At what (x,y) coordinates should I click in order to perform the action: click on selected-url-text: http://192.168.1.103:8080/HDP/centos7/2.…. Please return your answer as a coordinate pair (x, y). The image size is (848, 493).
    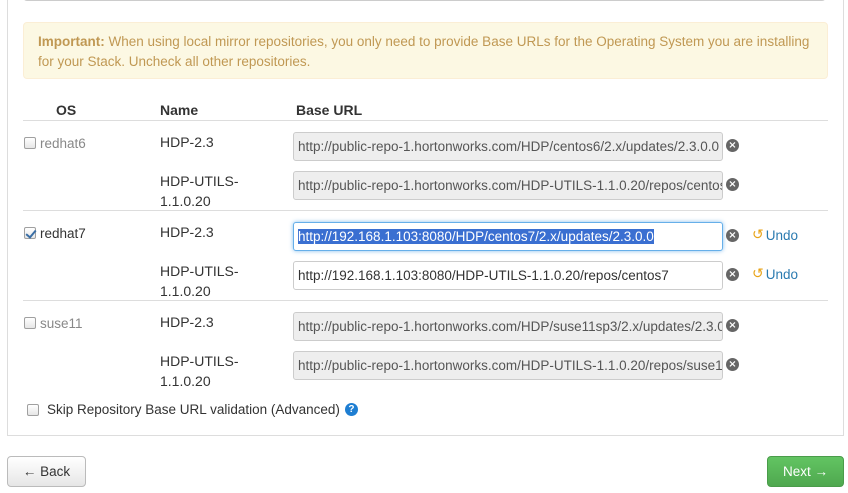
    Looking at the image, I should click on (476, 236).